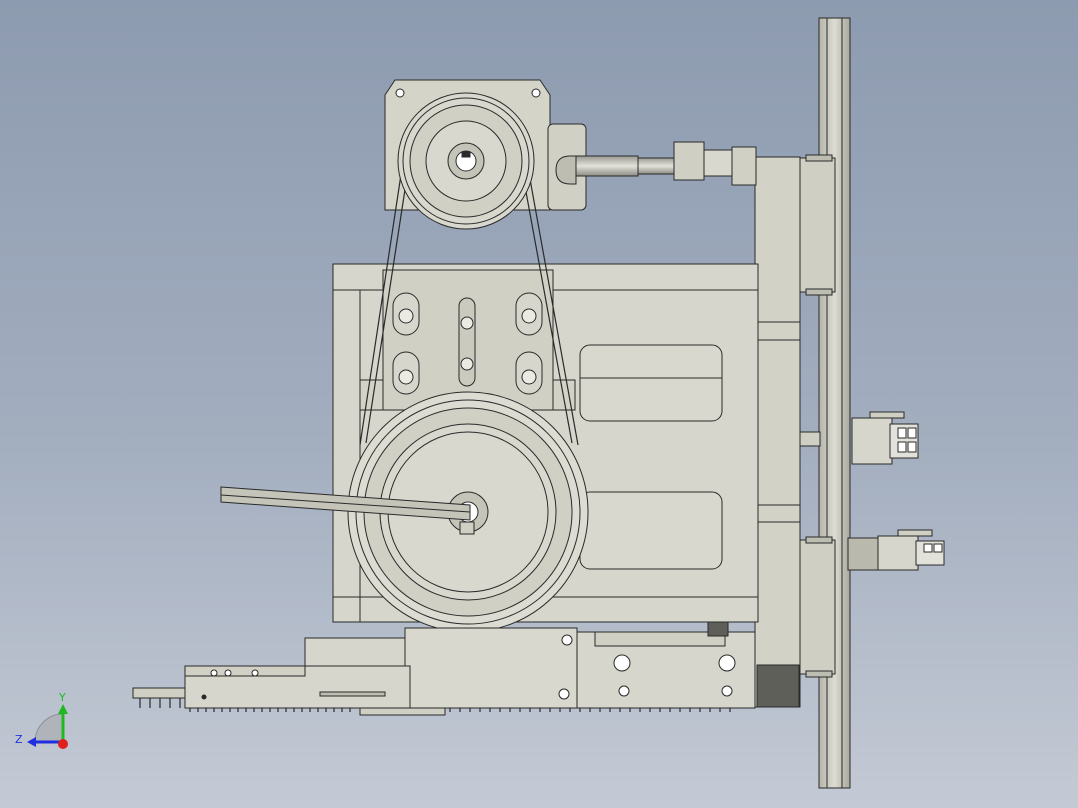 This screenshot has height=808, width=1078. What do you see at coordinates (468, 340) in the screenshot?
I see `tensioner-plate` at bounding box center [468, 340].